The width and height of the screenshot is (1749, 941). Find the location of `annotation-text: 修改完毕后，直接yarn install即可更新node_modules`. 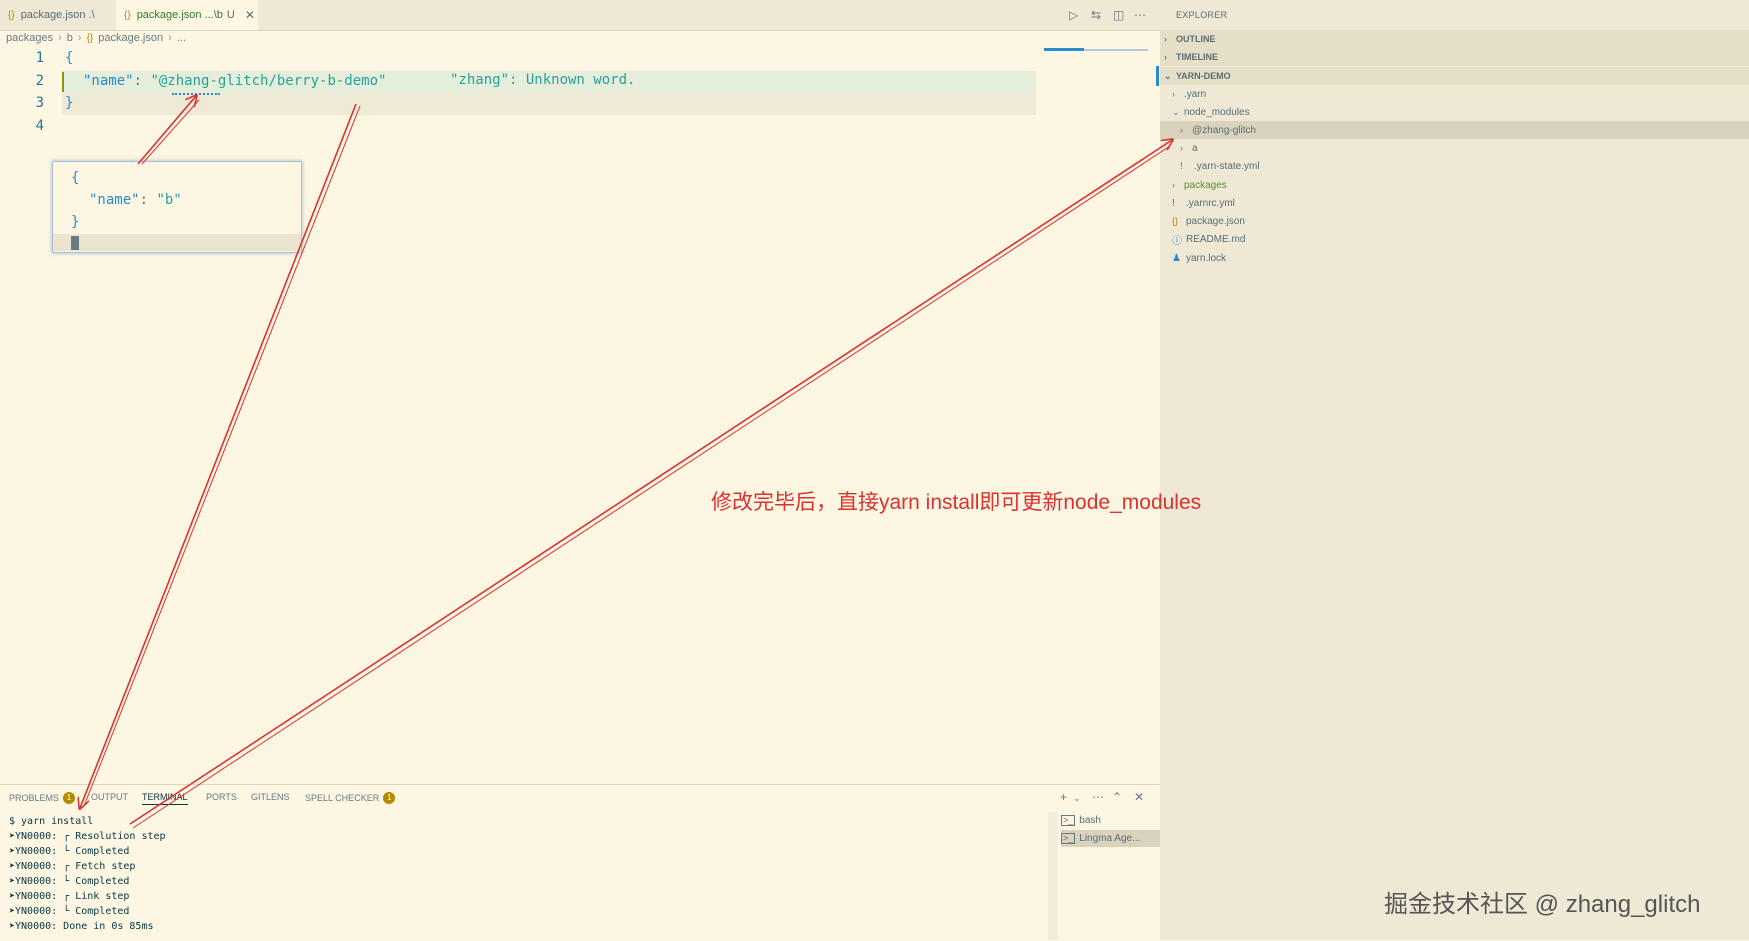

annotation-text: 修改完毕后，直接yarn install即可更新node_modules is located at coordinates (956, 502).